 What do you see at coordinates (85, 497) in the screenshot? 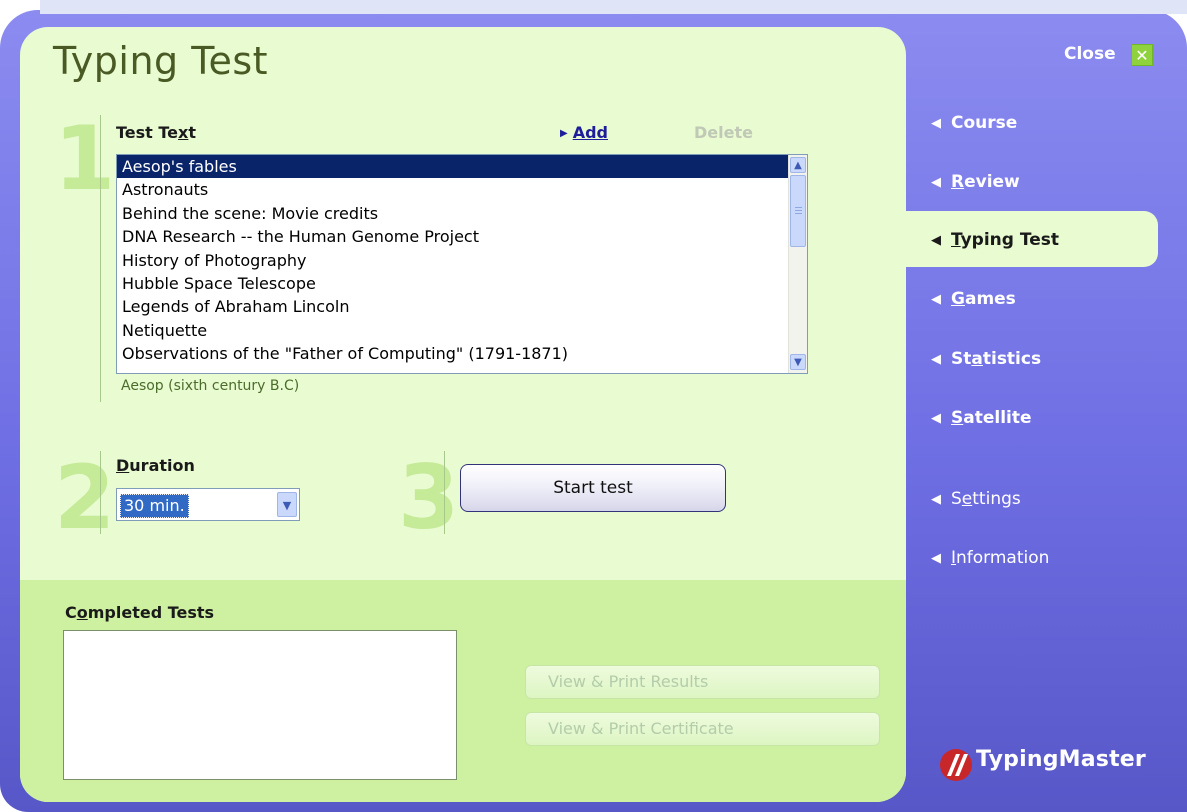
I see `step-number-2: 2` at bounding box center [85, 497].